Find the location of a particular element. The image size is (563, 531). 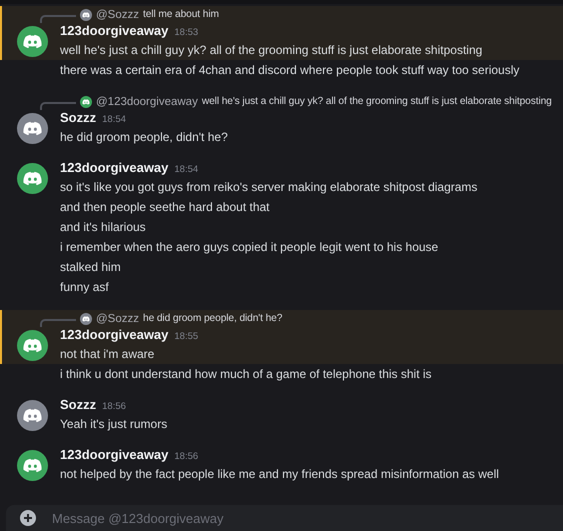

message-text: so it's like you got guys from reiko's server making elaborate shitpost diagrams is located at coordinates (269, 187).